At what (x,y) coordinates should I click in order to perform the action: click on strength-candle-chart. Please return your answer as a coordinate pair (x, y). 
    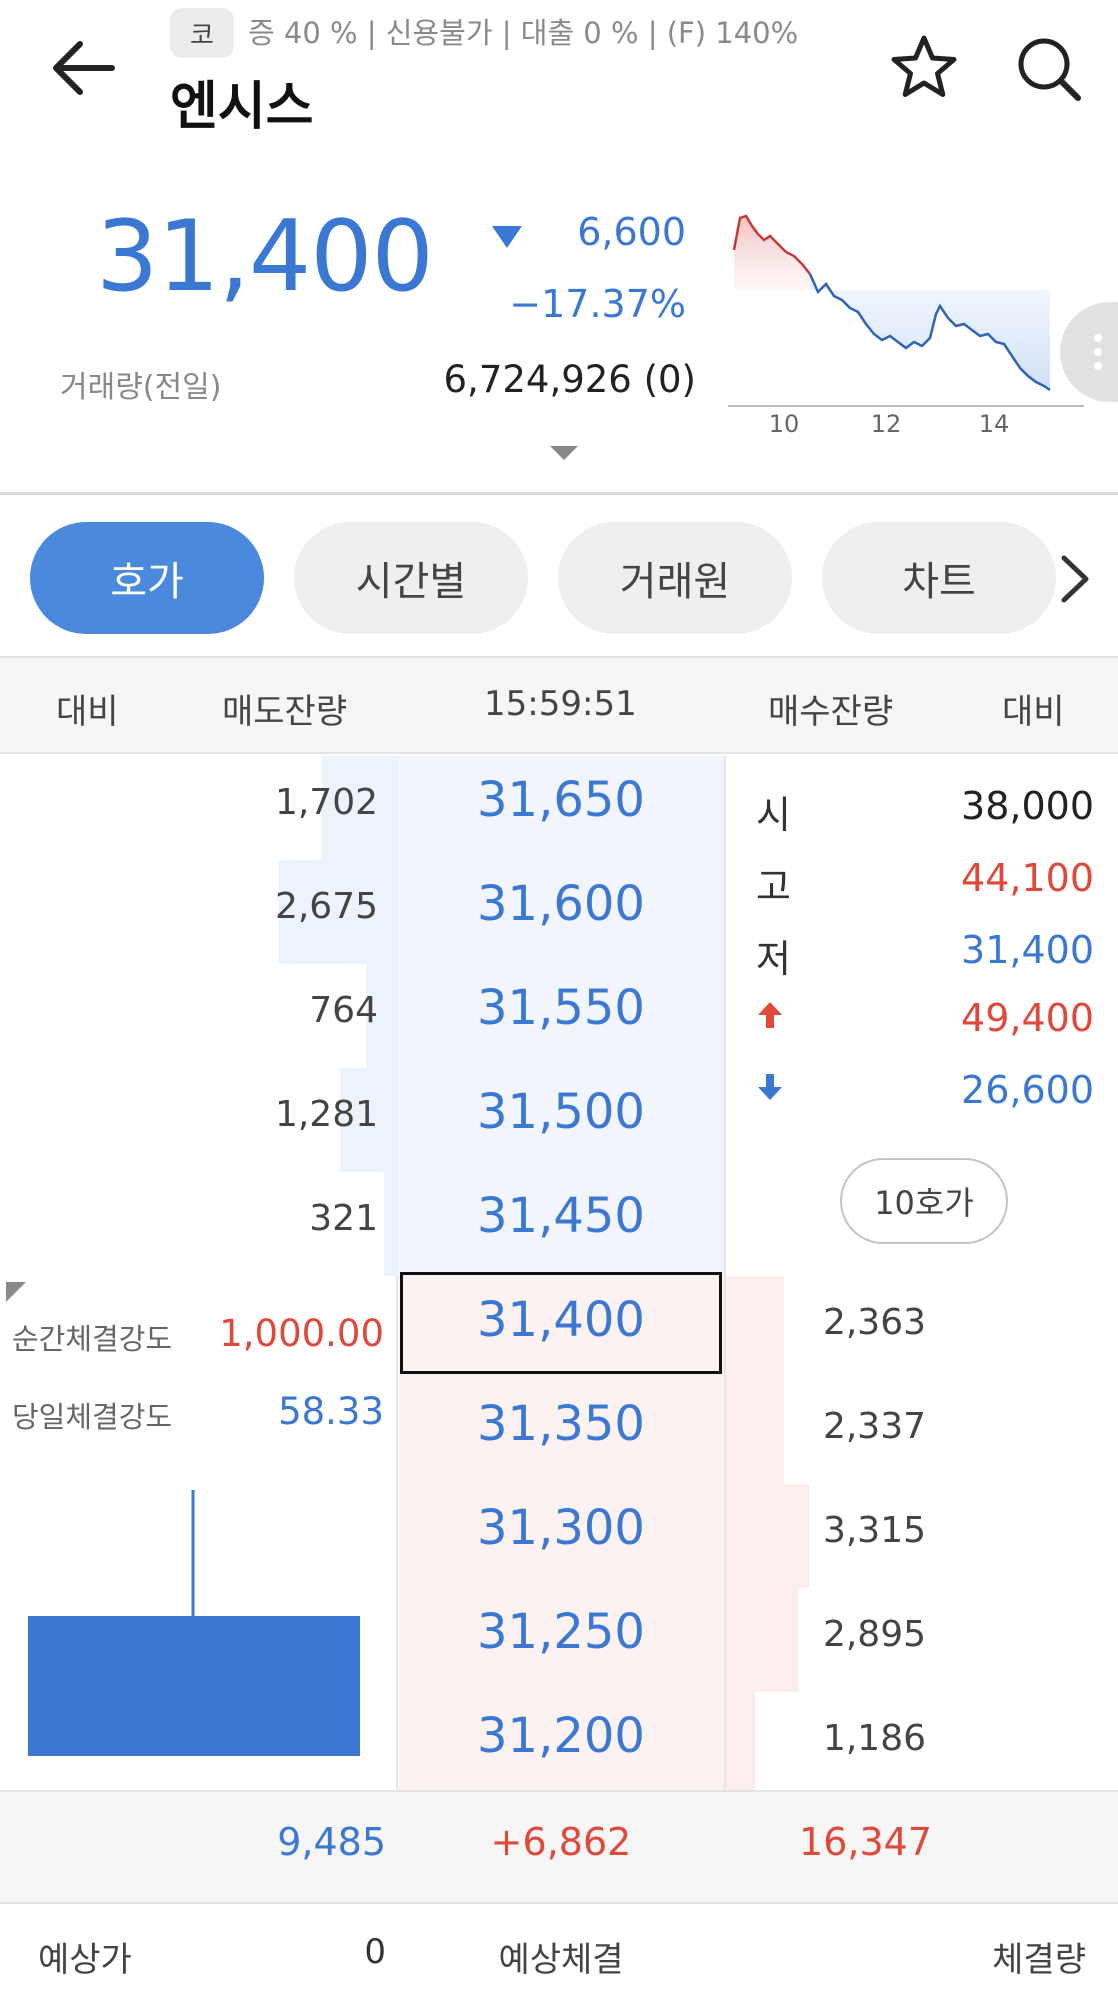
    Looking at the image, I should click on (194, 1623).